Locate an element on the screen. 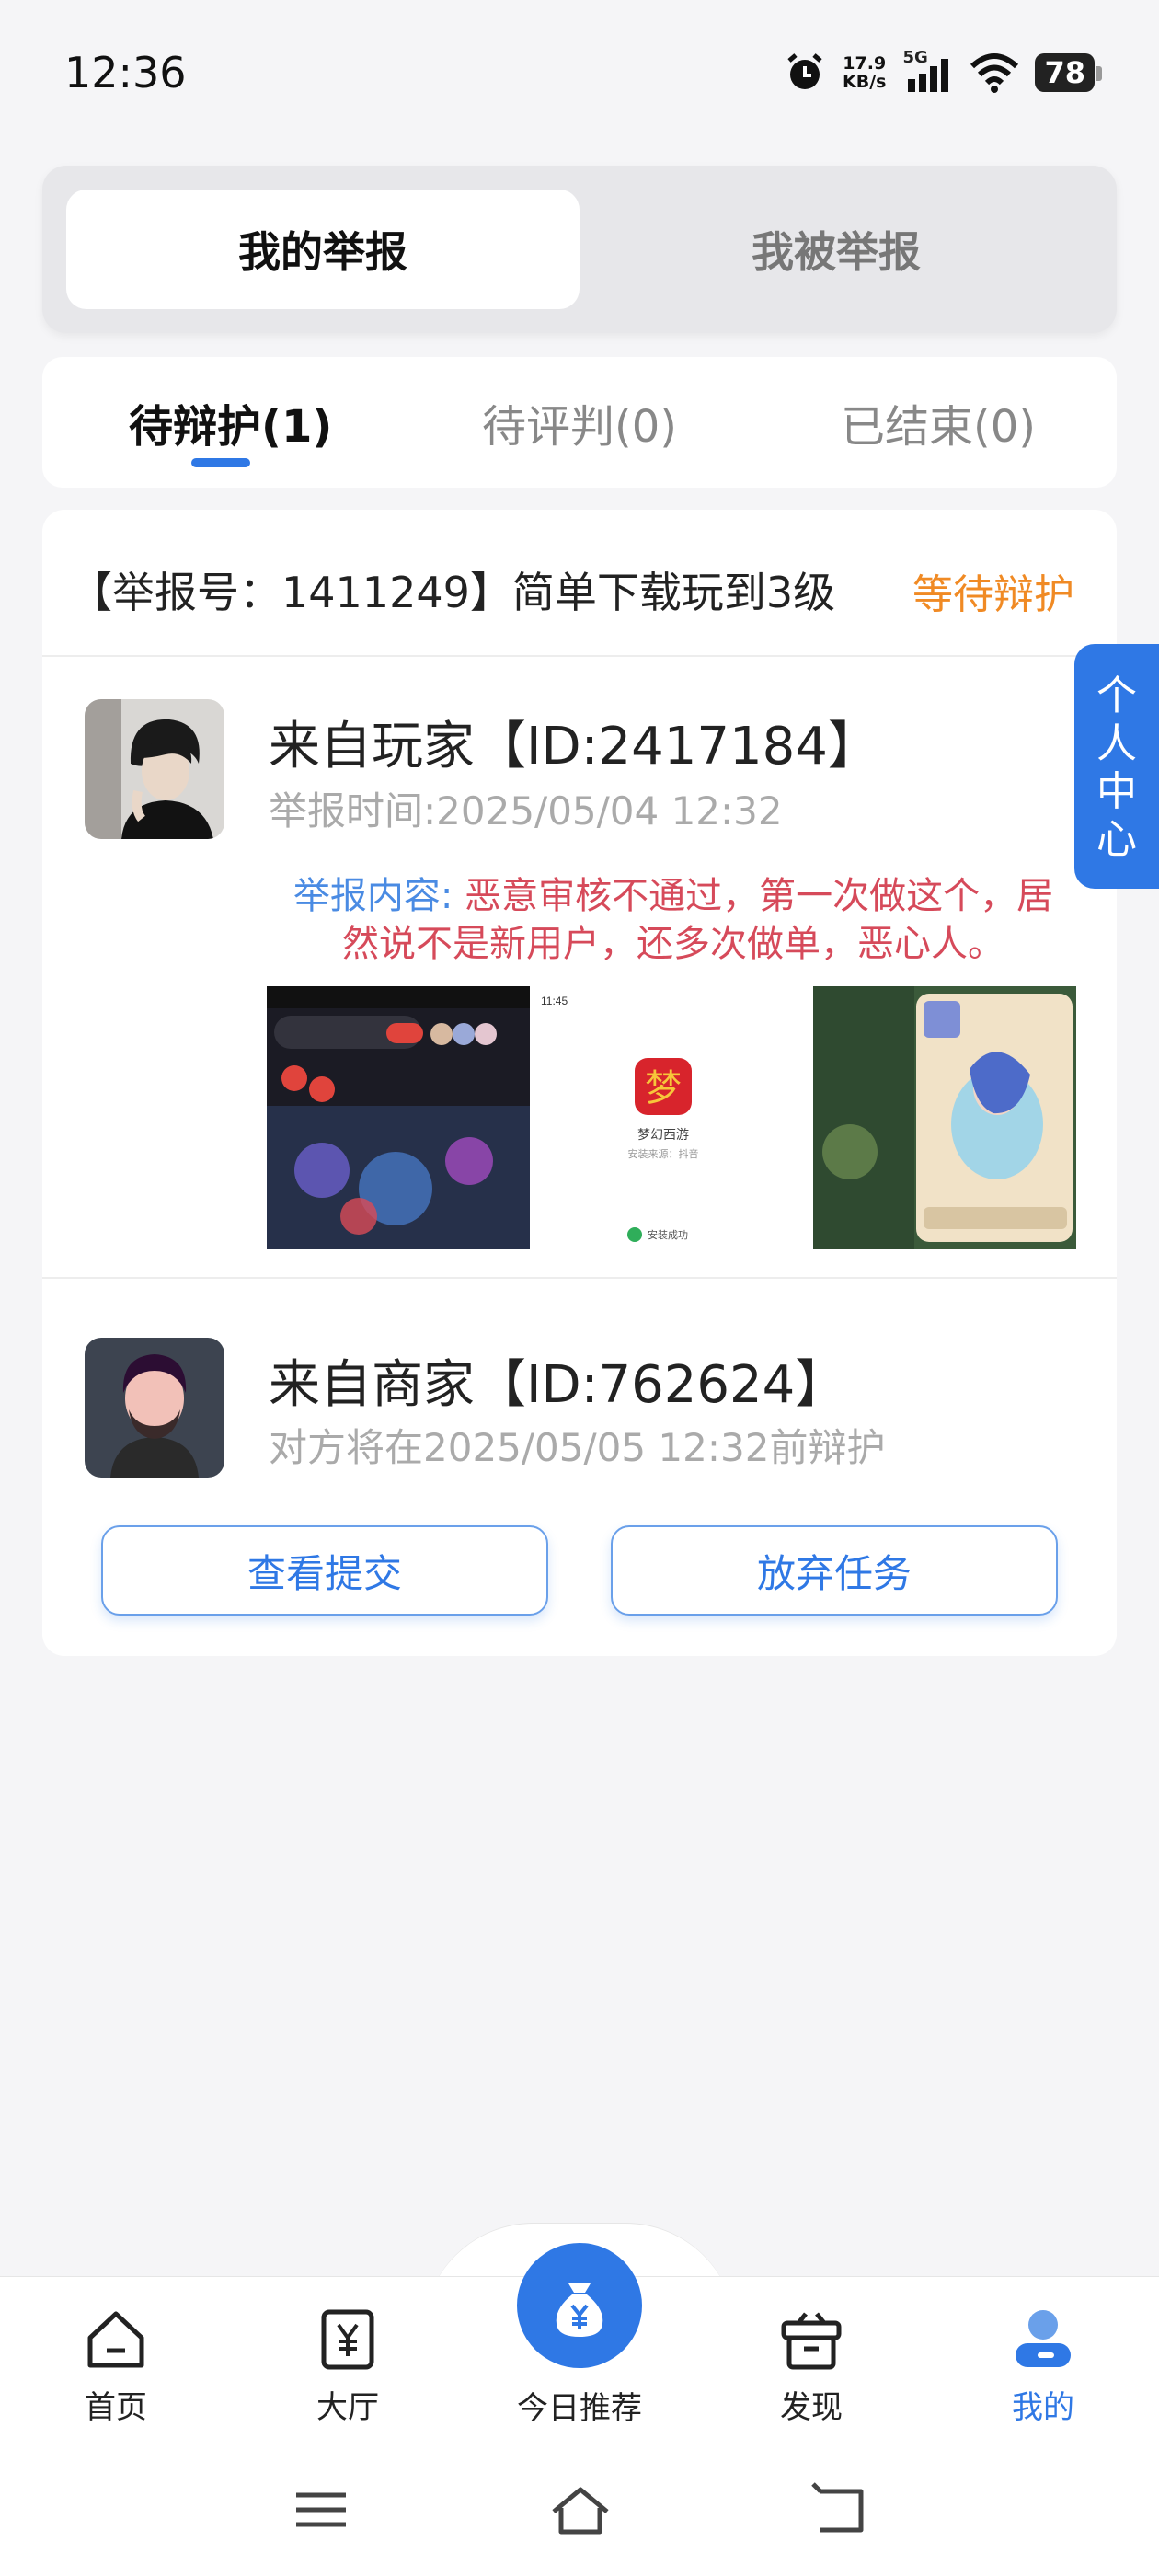 This screenshot has height=2576, width=1159. svg-text: 梦幻西游 is located at coordinates (663, 1135).